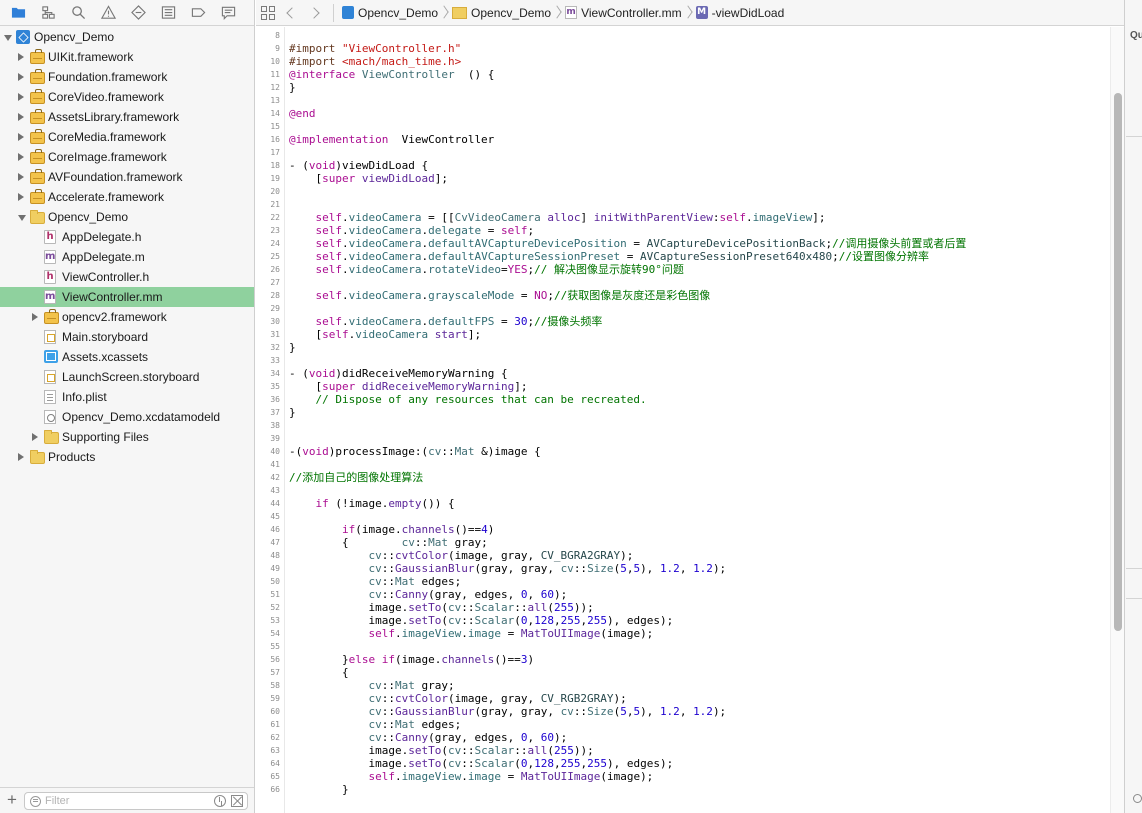 The width and height of the screenshot is (1142, 813). What do you see at coordinates (391, 139) in the screenshot?
I see `code-line: @implementation ViewController` at bounding box center [391, 139].